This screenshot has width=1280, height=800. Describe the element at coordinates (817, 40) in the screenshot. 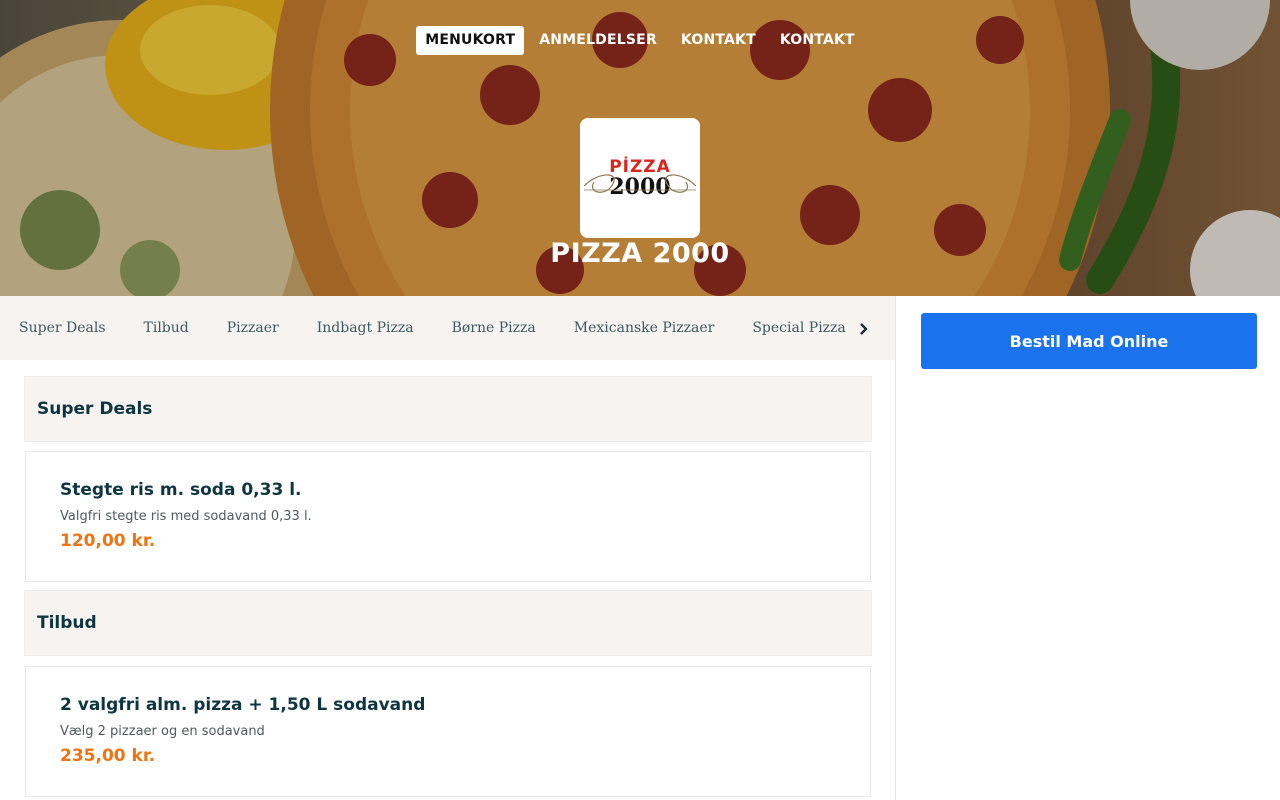

I see `nav-kontakt-2: KONTAKT` at that location.